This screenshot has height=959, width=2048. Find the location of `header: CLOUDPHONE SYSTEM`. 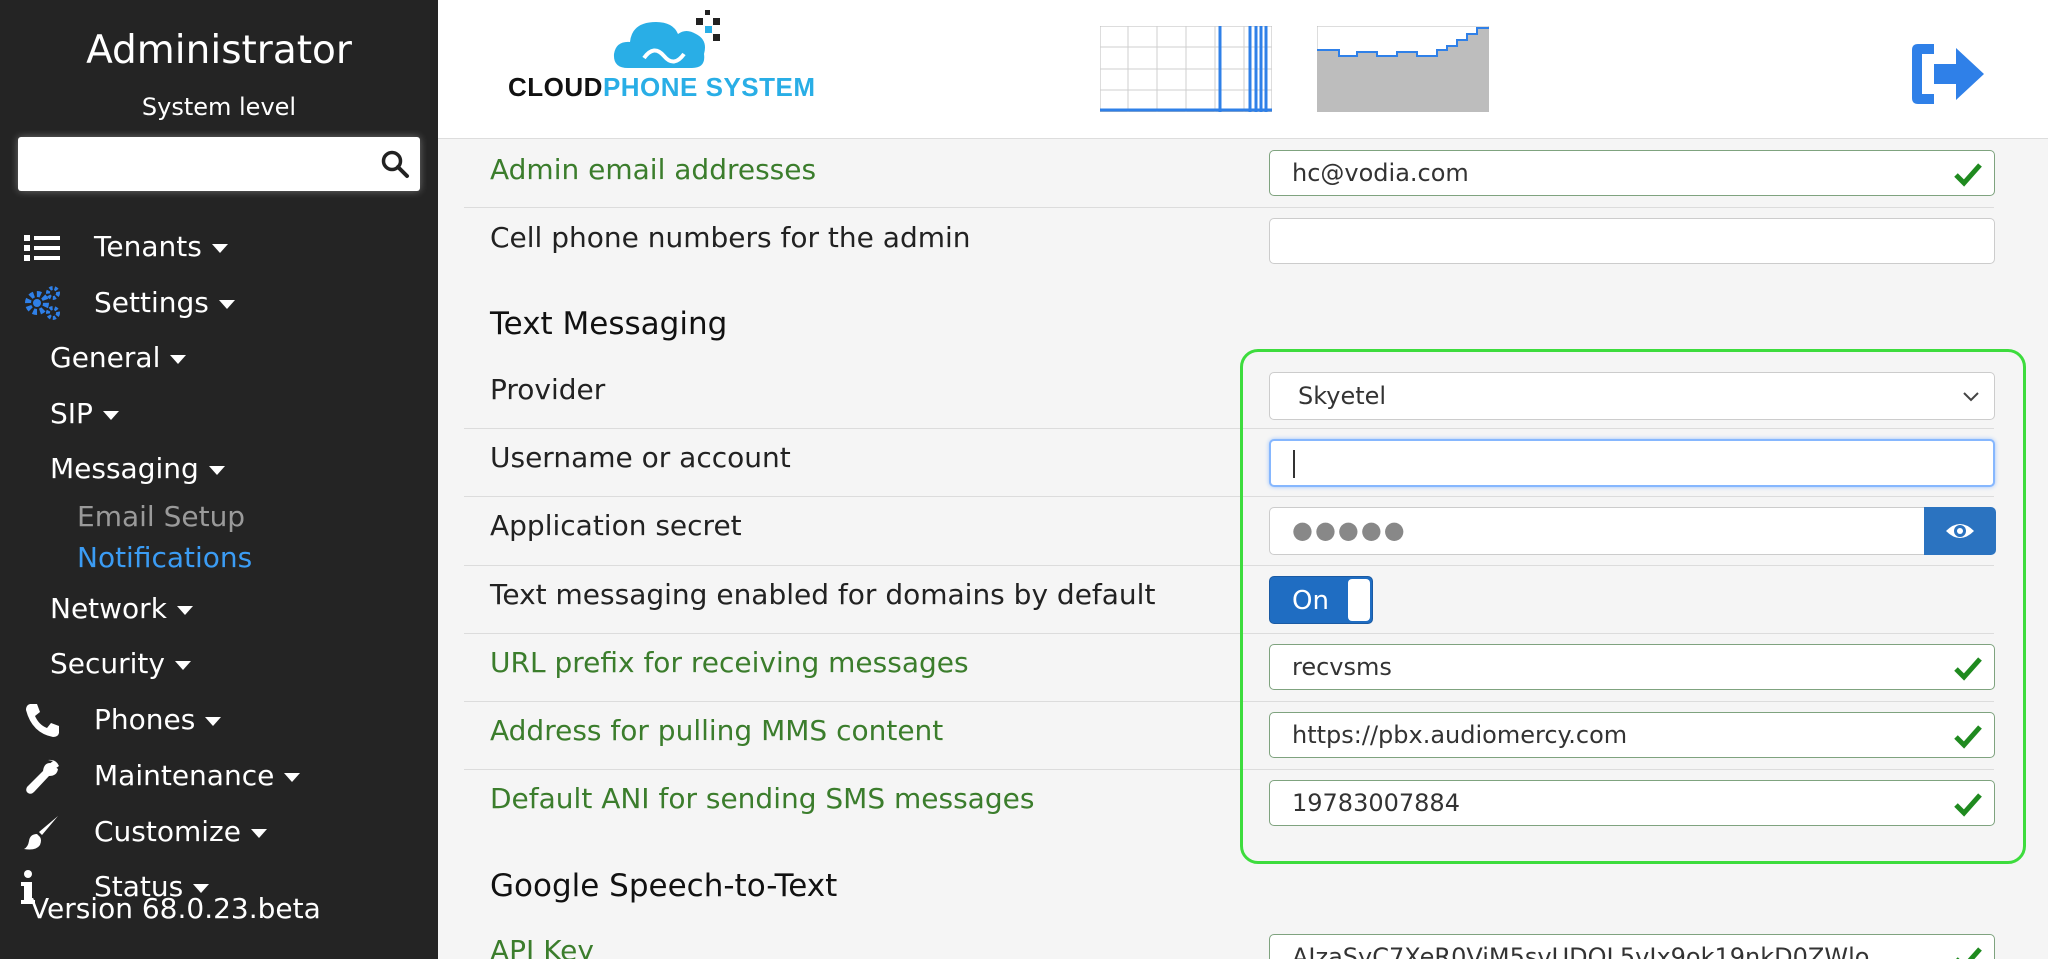

header: CLOUDPHONE SYSTEM is located at coordinates (1243, 69).